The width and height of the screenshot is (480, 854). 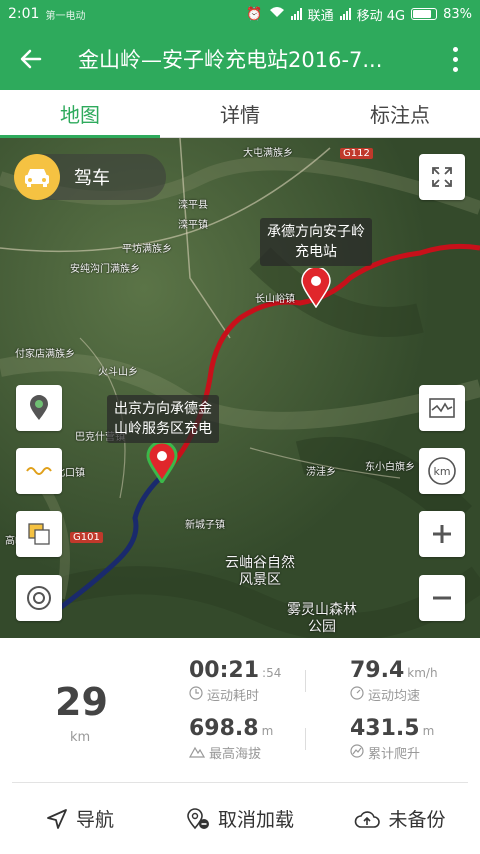 I want to click on svg-text: km, so click(x=441, y=471).